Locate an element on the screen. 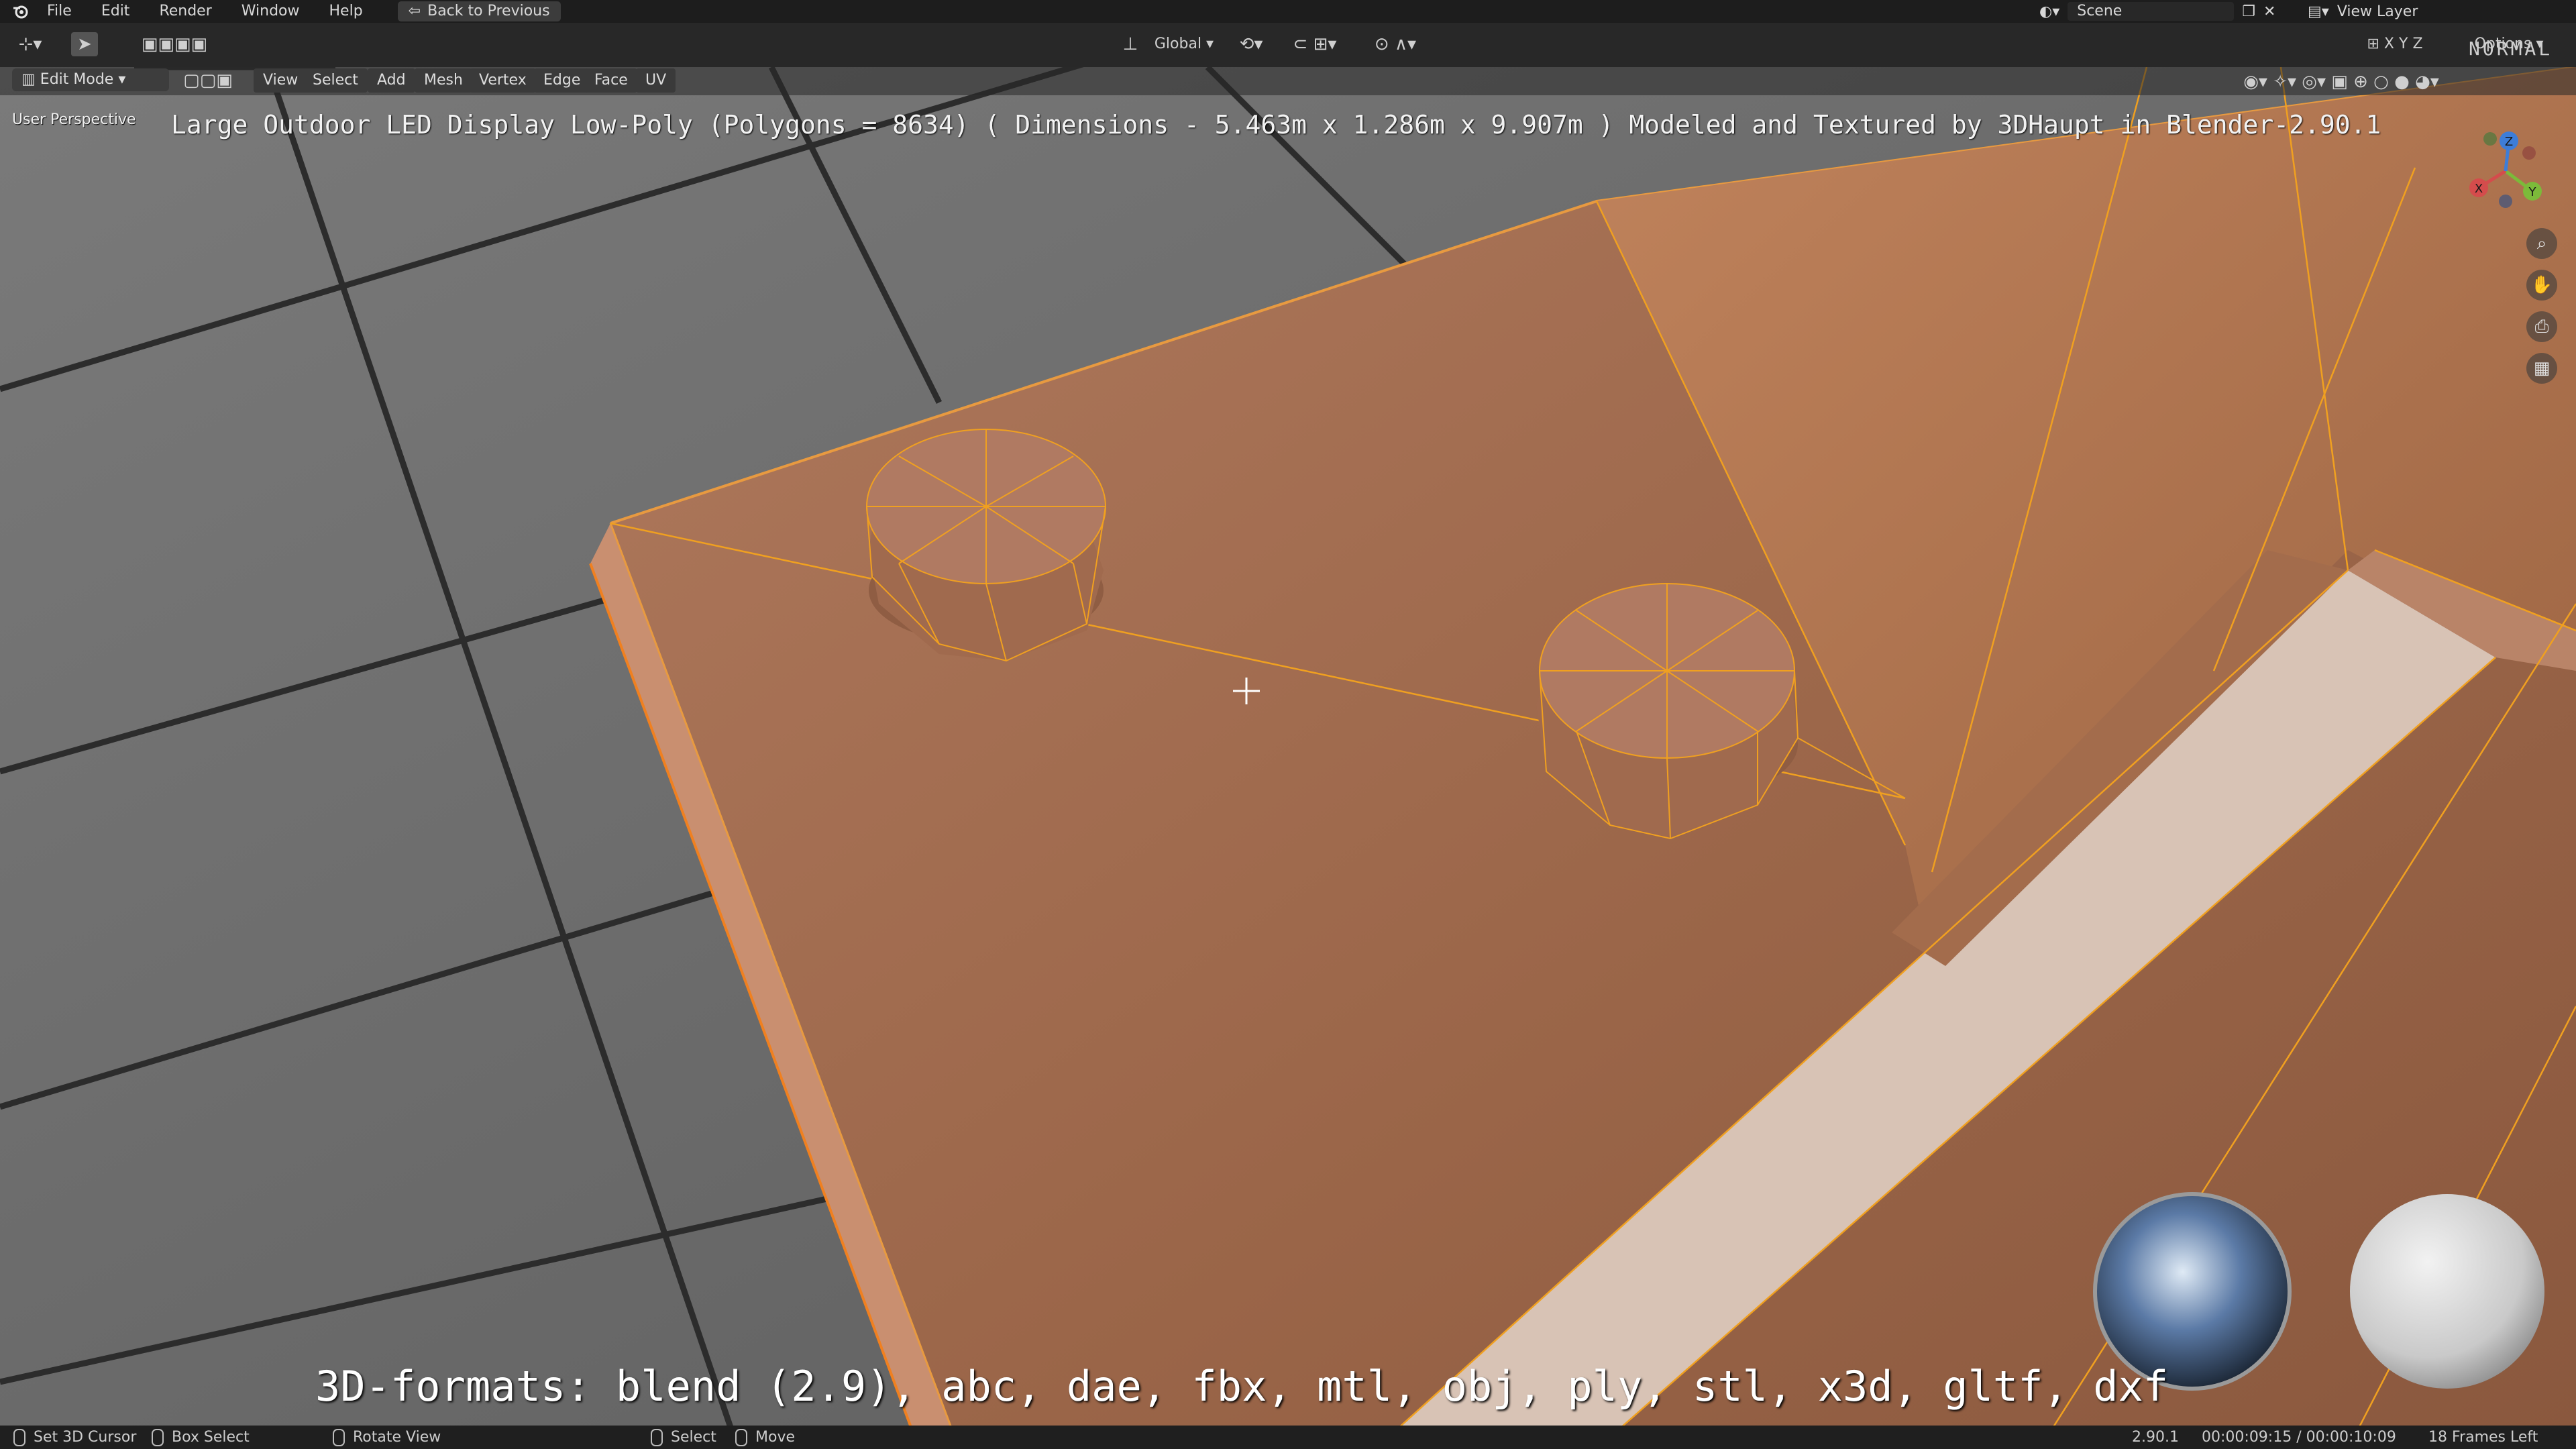 The width and height of the screenshot is (2576, 1449). gizmo-x-label: X is located at coordinates (2479, 189).